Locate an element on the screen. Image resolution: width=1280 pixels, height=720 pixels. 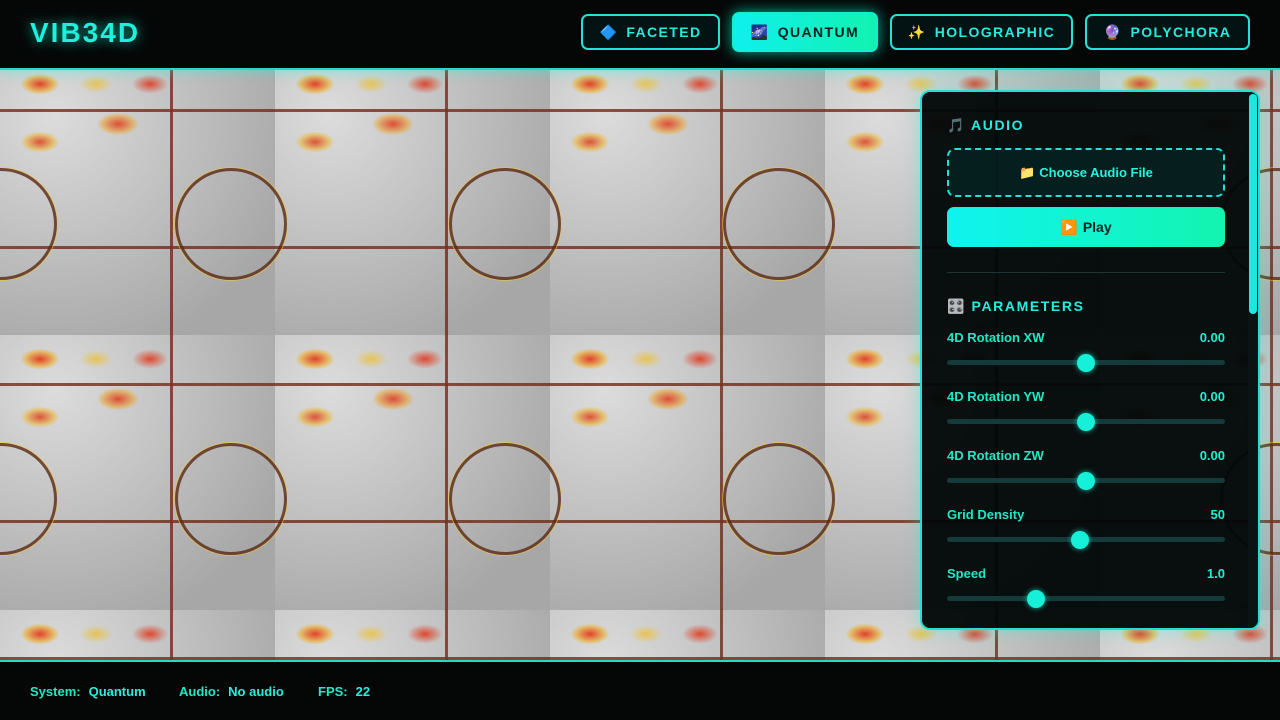
param-value: 50 is located at coordinates (1217, 514).